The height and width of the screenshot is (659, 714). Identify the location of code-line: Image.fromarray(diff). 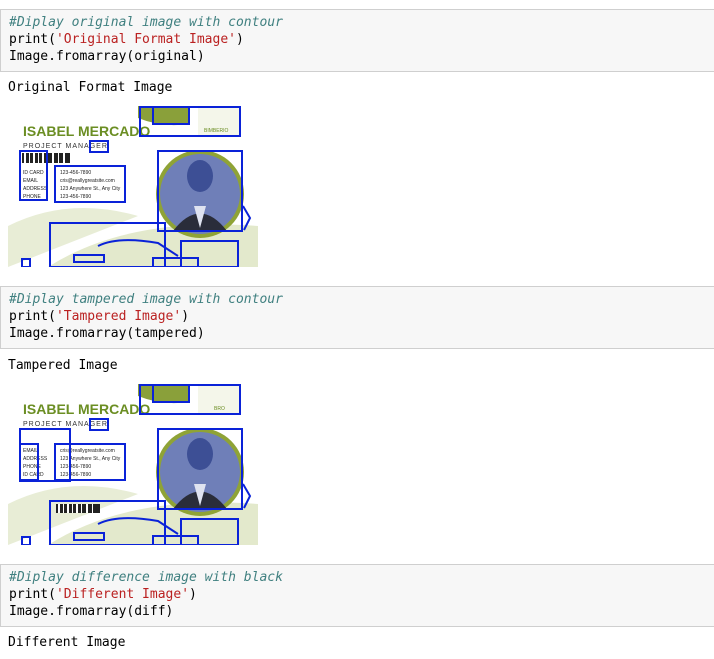
(91, 611).